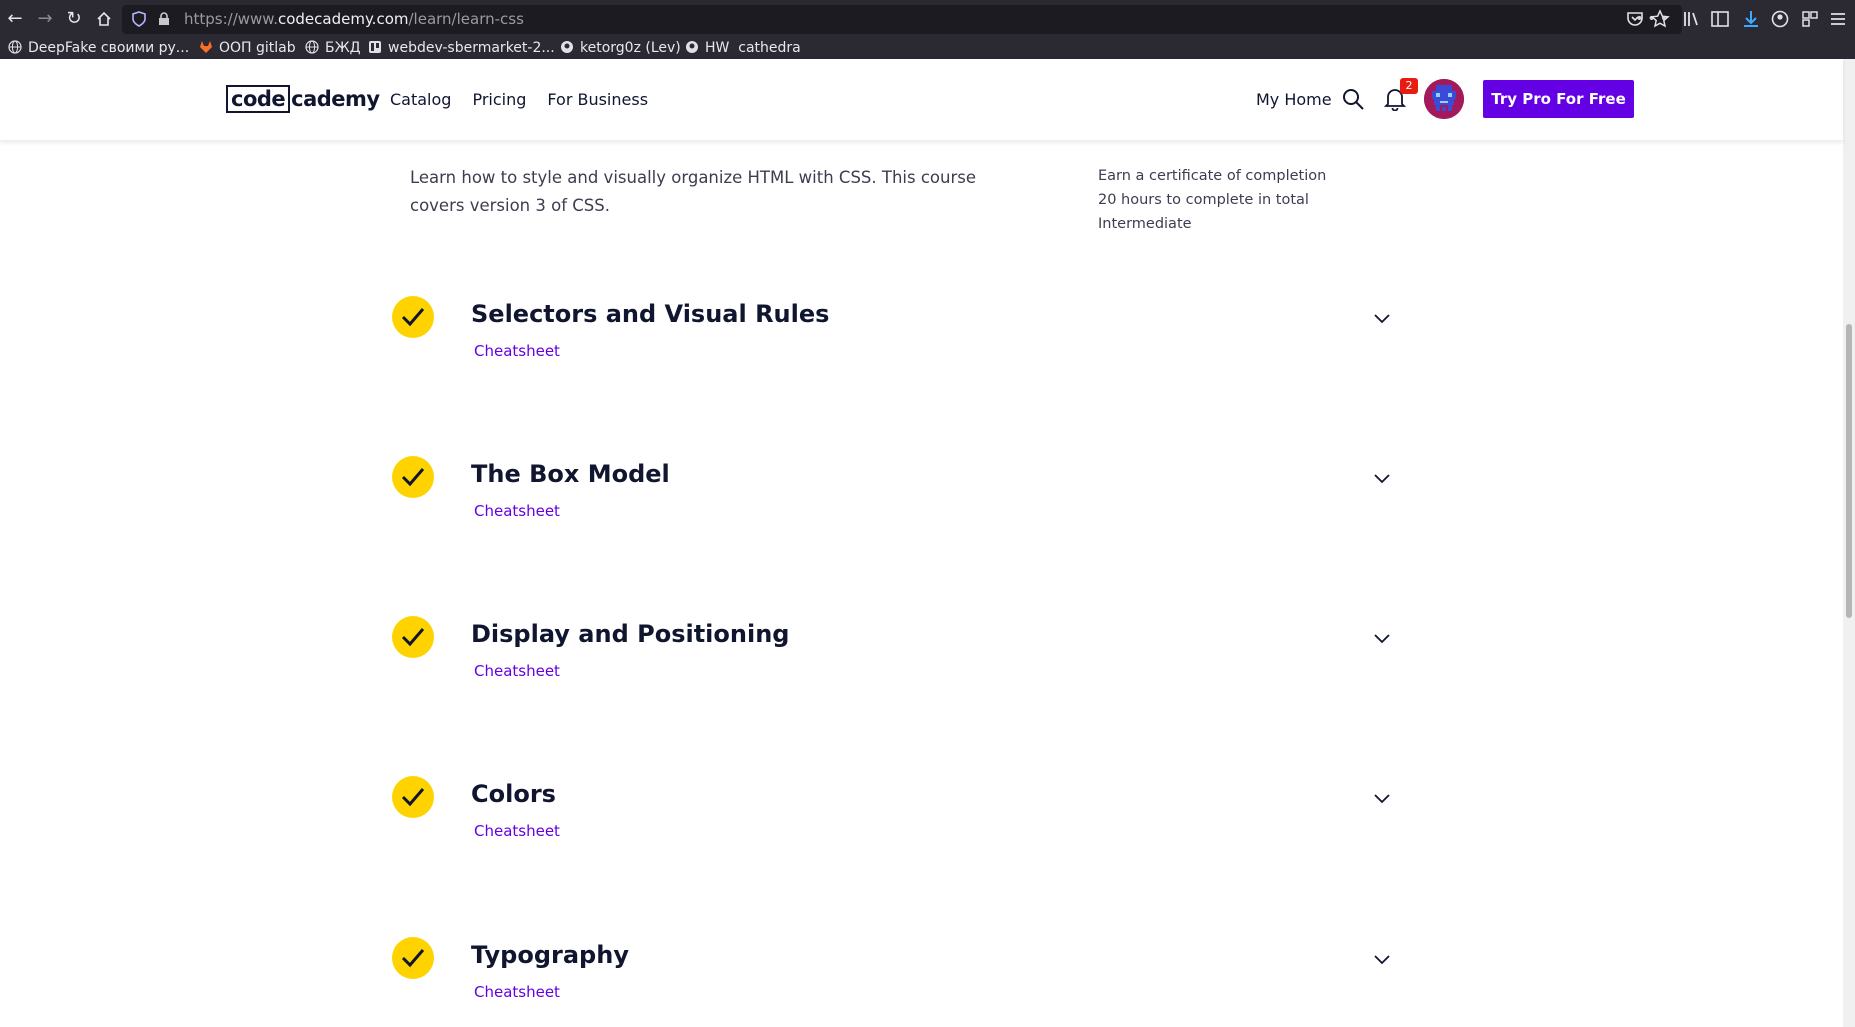  What do you see at coordinates (897, 496) in the screenshot?
I see `module-item: The Box Model Cheatsheet` at bounding box center [897, 496].